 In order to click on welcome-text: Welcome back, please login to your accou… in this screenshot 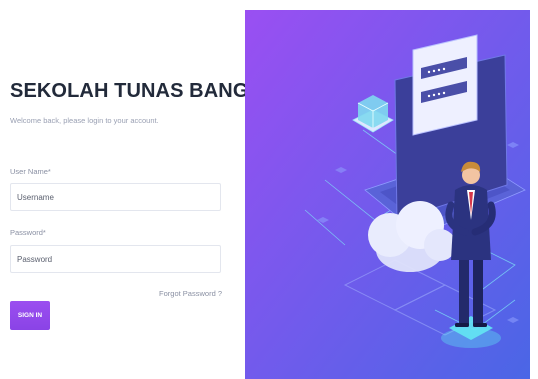, I will do `click(84, 120)`.